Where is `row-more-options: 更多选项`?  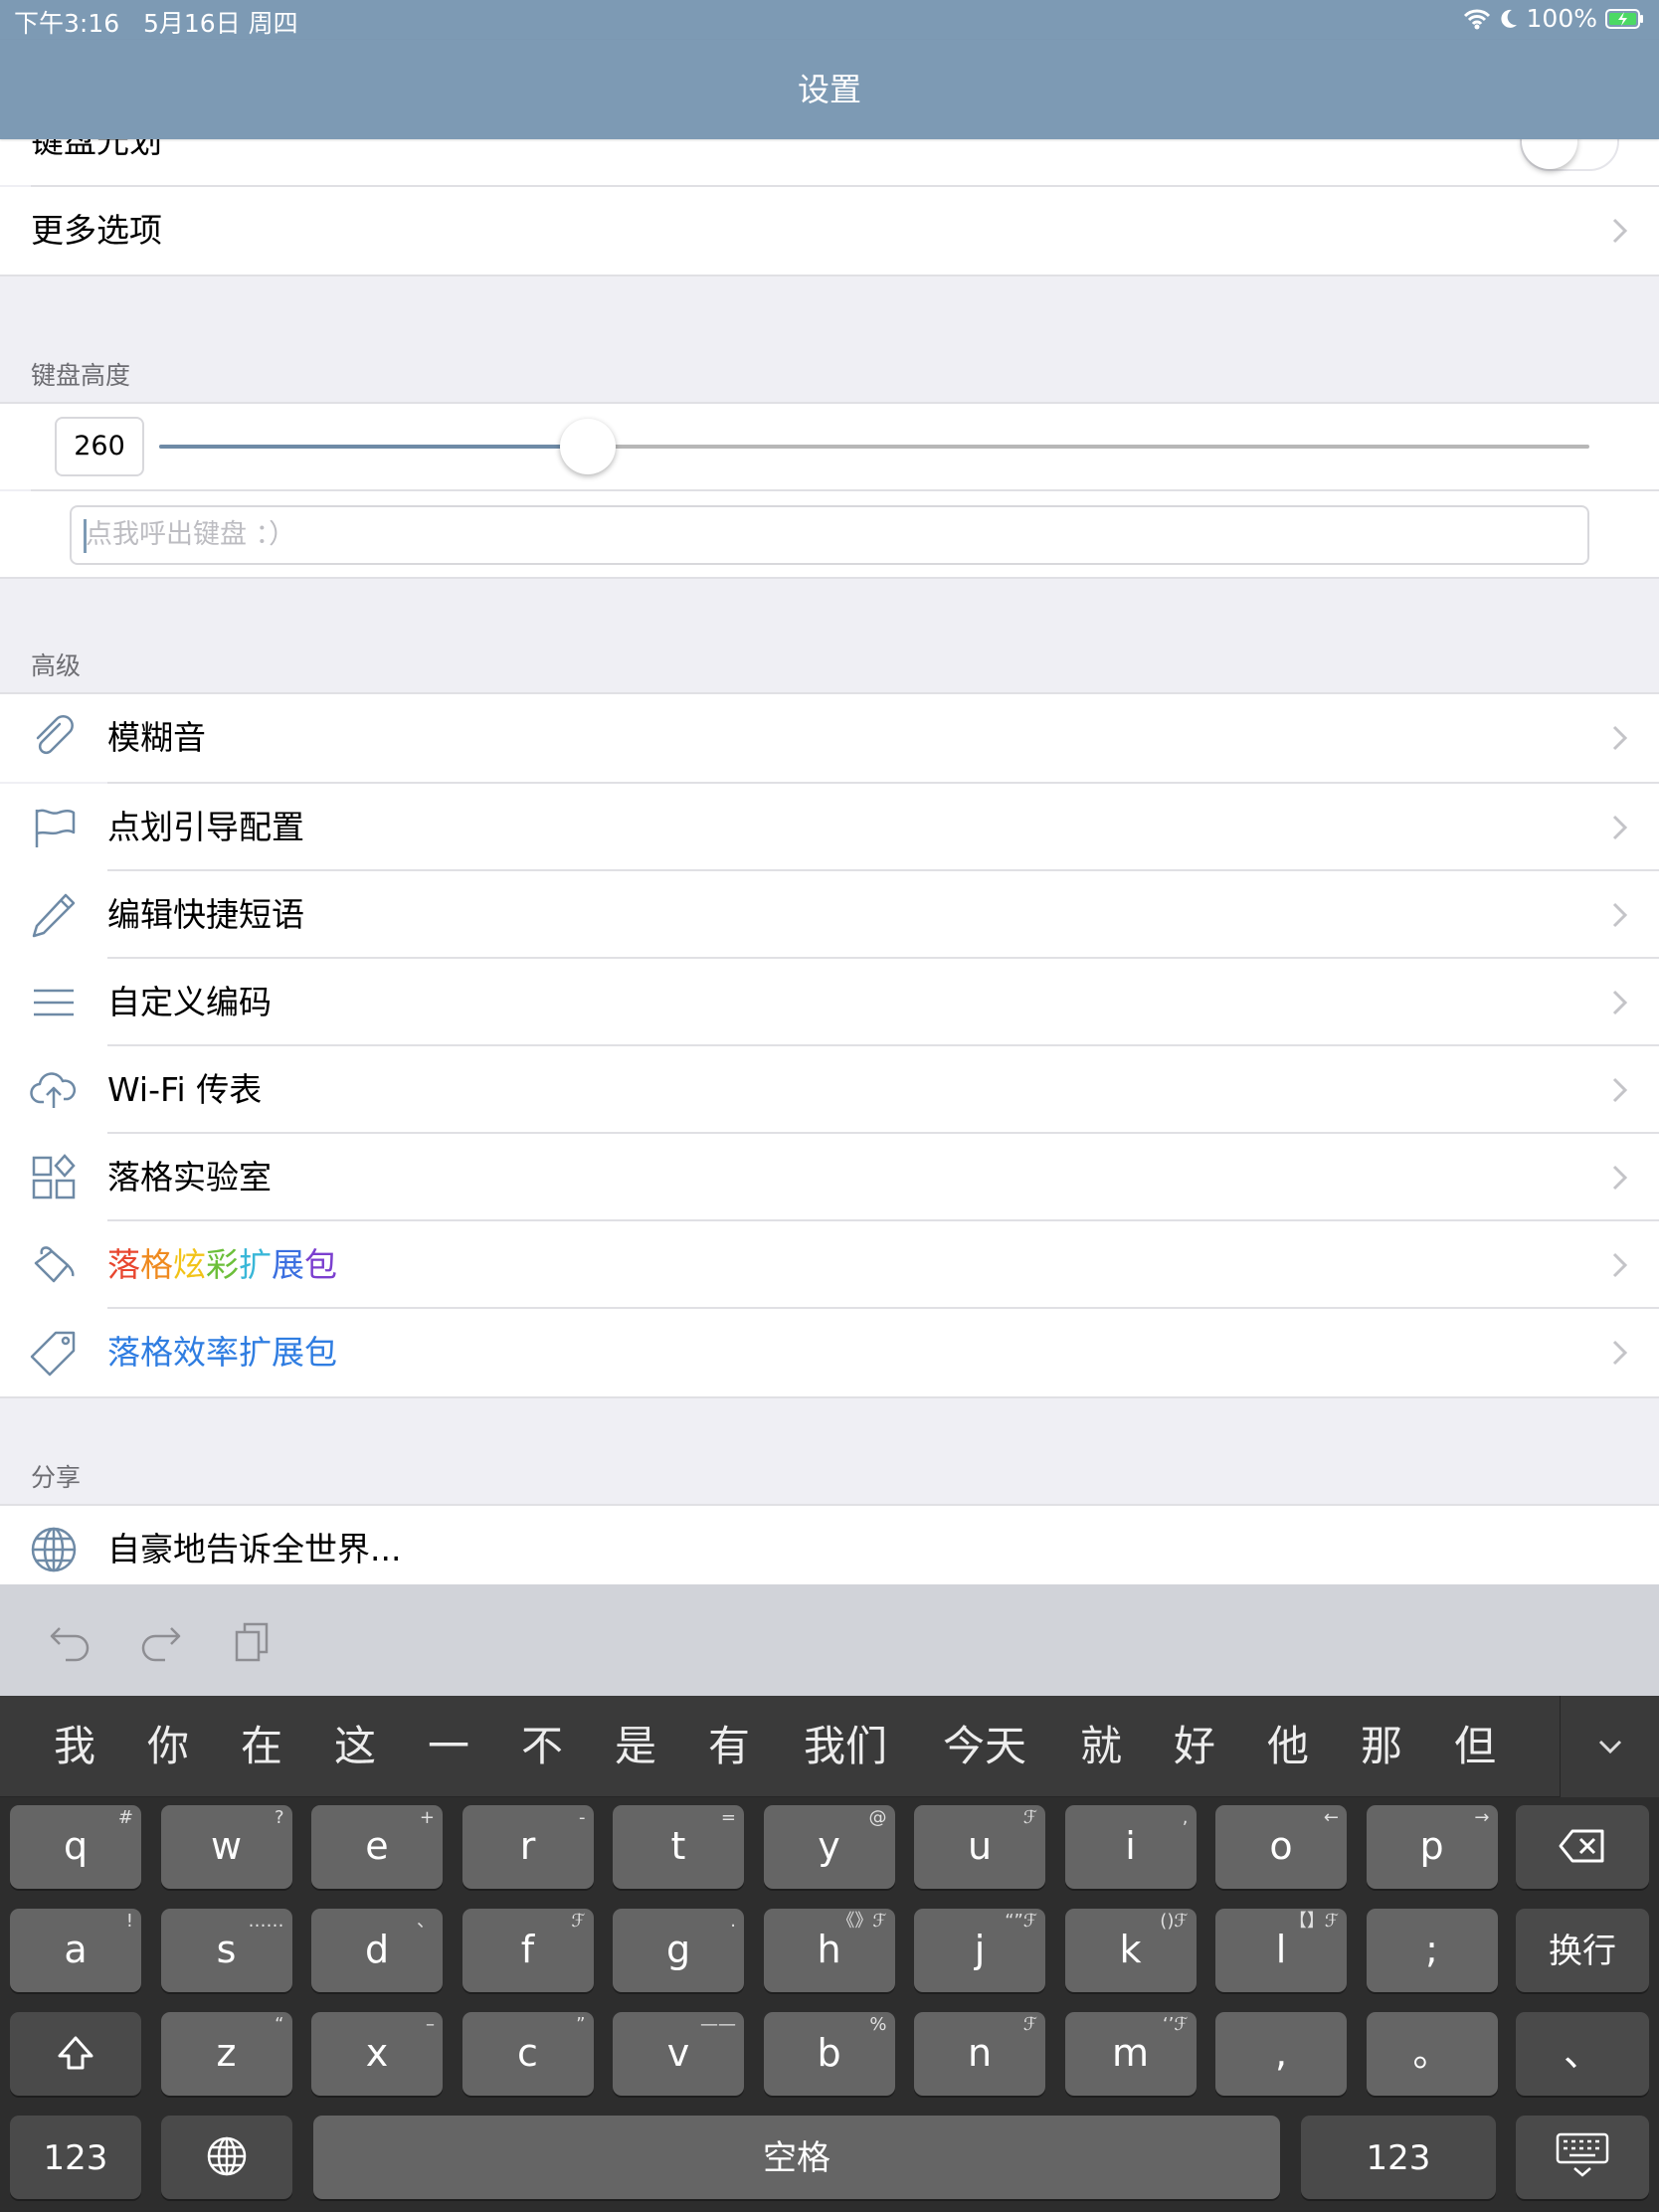 row-more-options: 更多选项 is located at coordinates (829, 231).